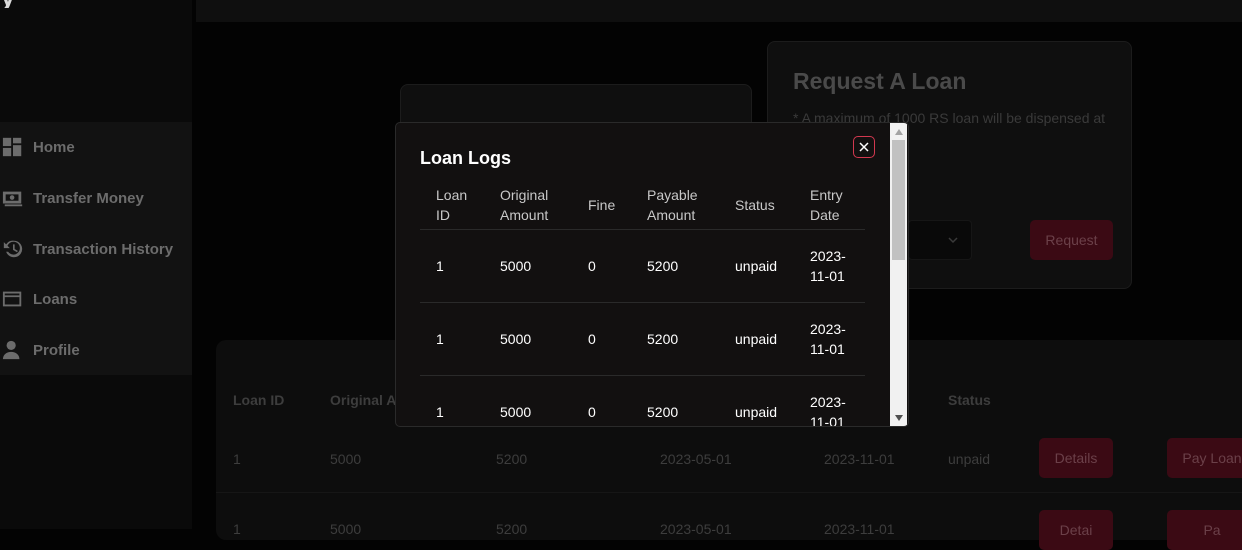 The height and width of the screenshot is (550, 1242). I want to click on scroll-thumb, so click(898, 200).